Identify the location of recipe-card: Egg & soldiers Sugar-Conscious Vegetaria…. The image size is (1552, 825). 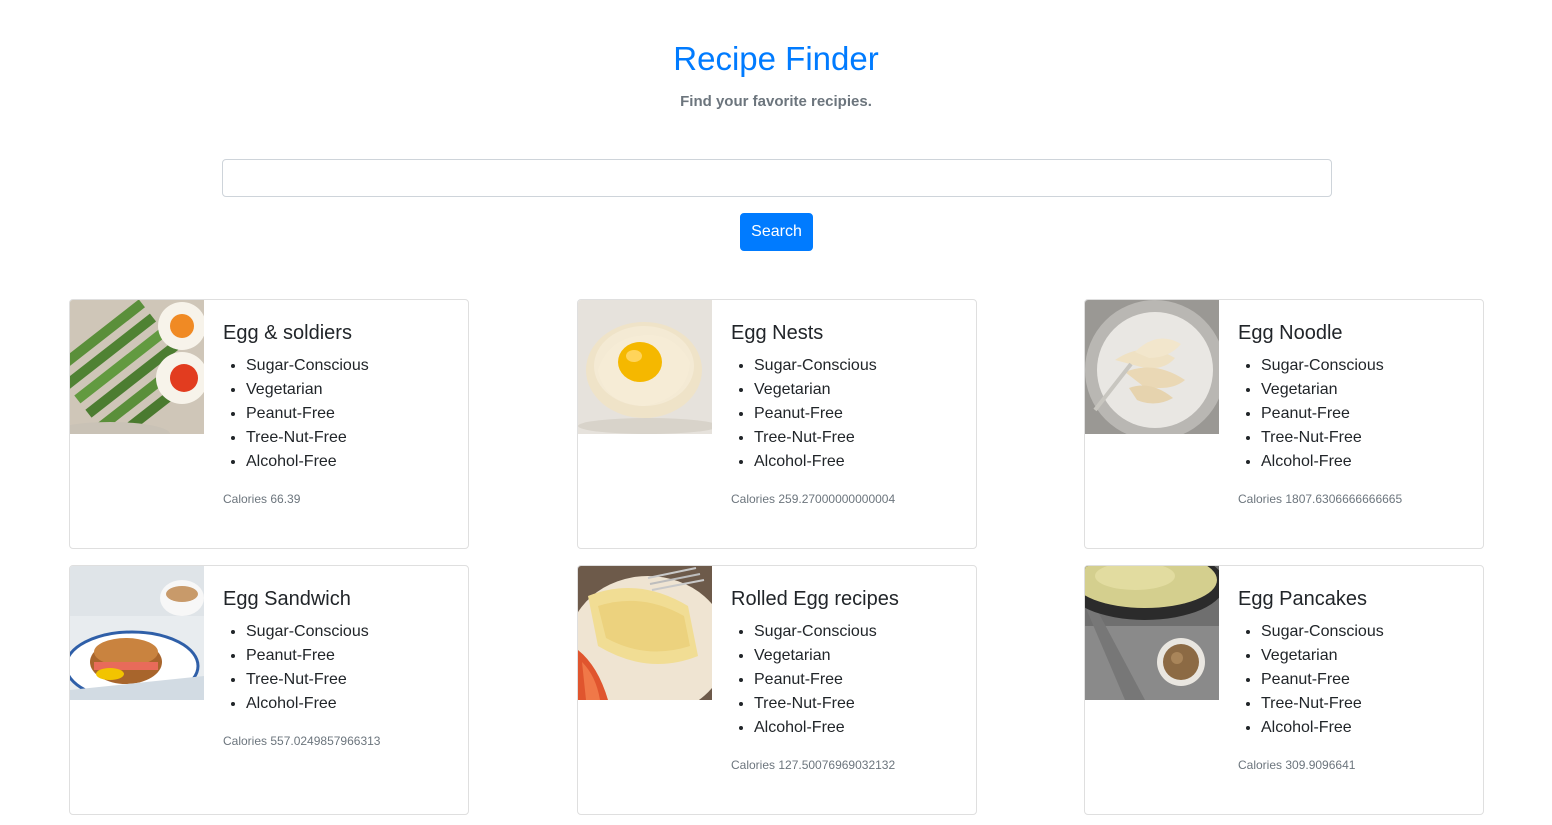
(269, 424).